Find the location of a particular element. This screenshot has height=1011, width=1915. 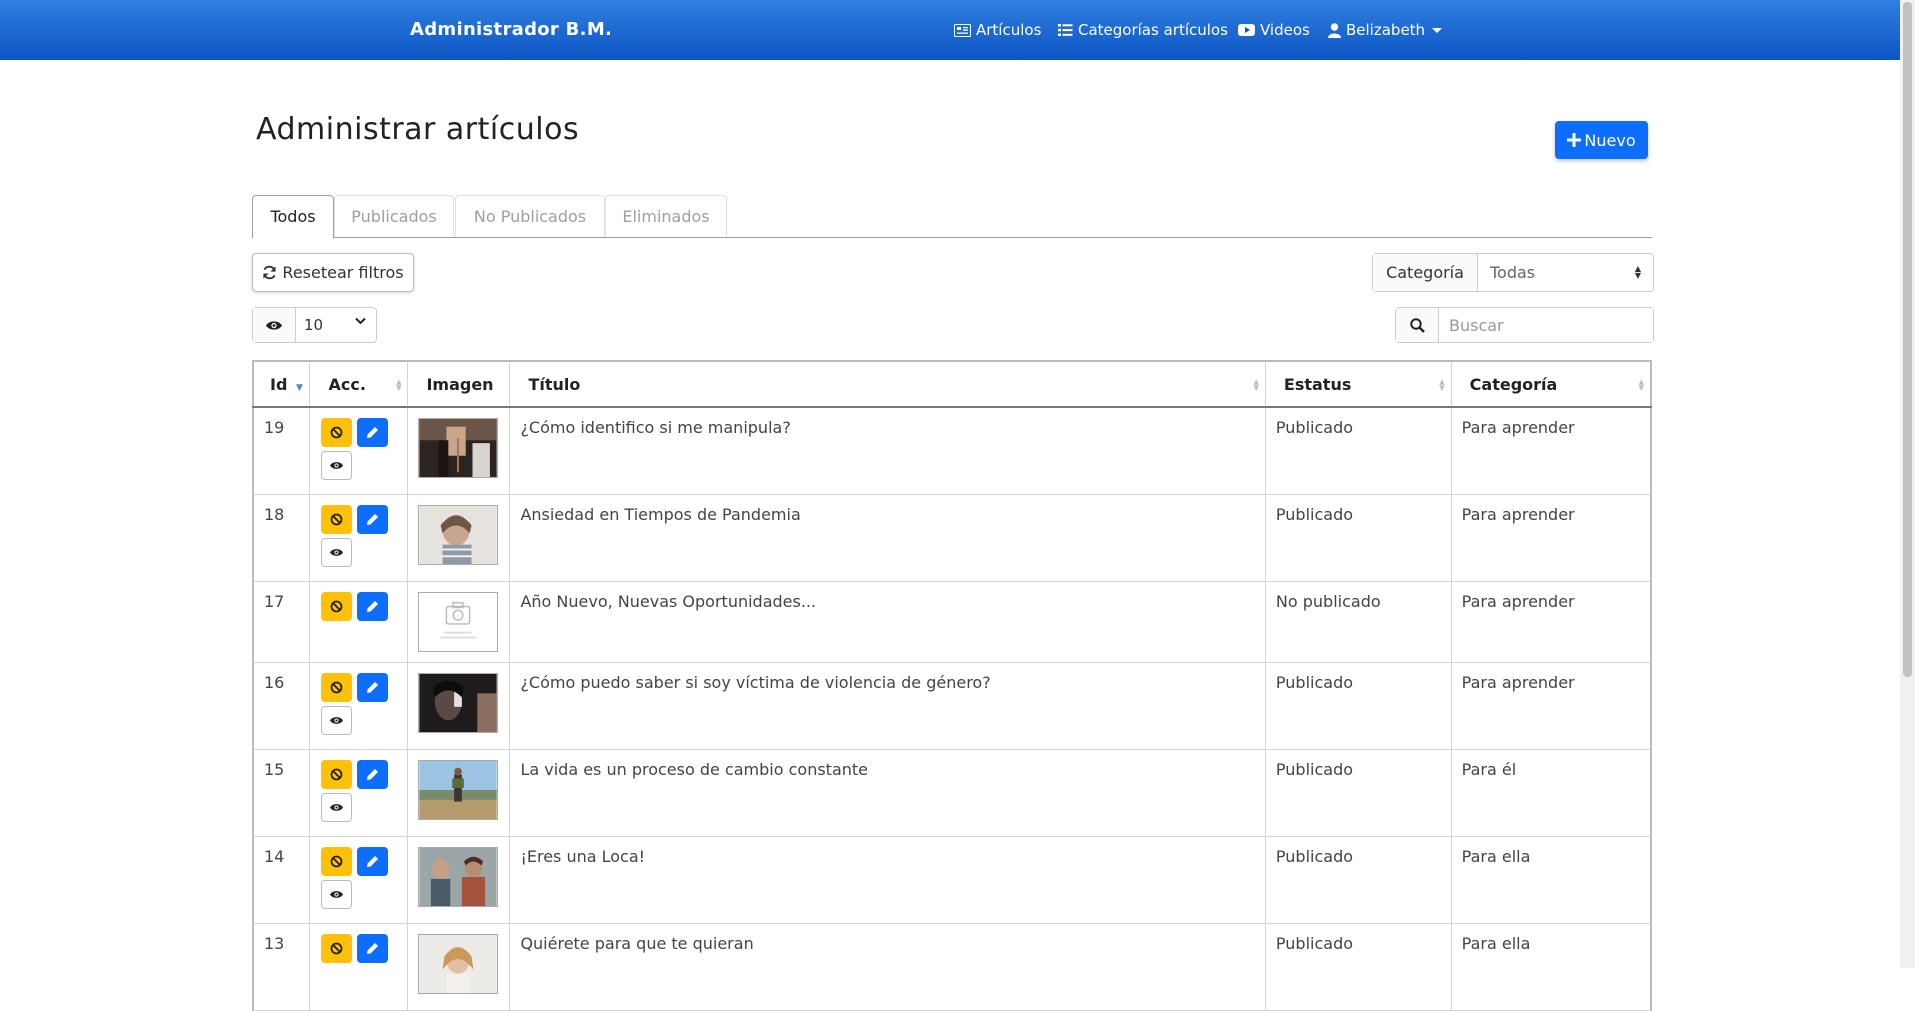

category-filter: Categoría Todas ▲ ▼ is located at coordinates (1513, 272).